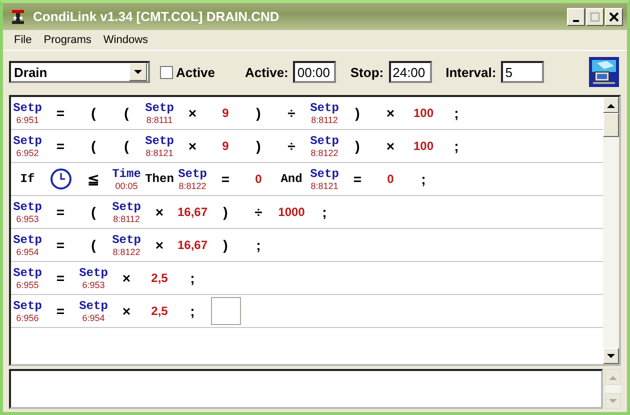  Describe the element at coordinates (68, 40) in the screenshot. I see `menu-item: Programs` at that location.